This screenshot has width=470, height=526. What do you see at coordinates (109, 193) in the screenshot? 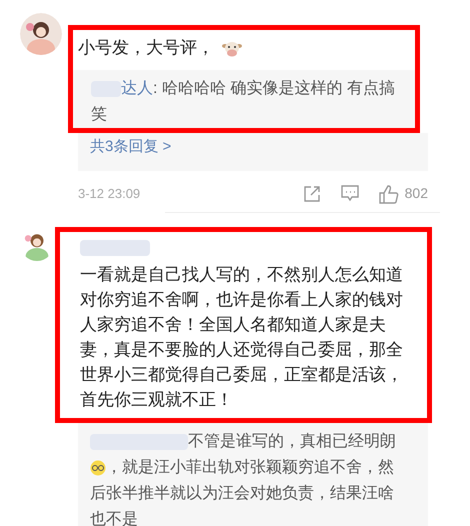
I see `comment-time: 3-12 23:09` at bounding box center [109, 193].